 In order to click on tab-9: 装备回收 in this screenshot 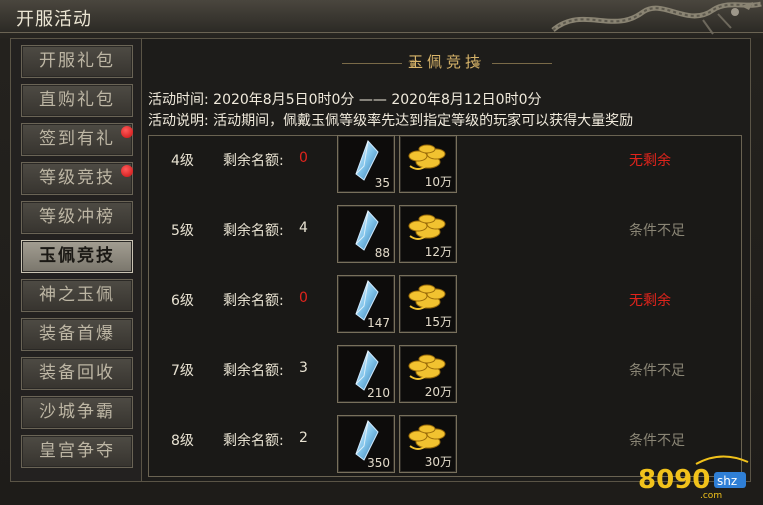, I will do `click(77, 373)`.